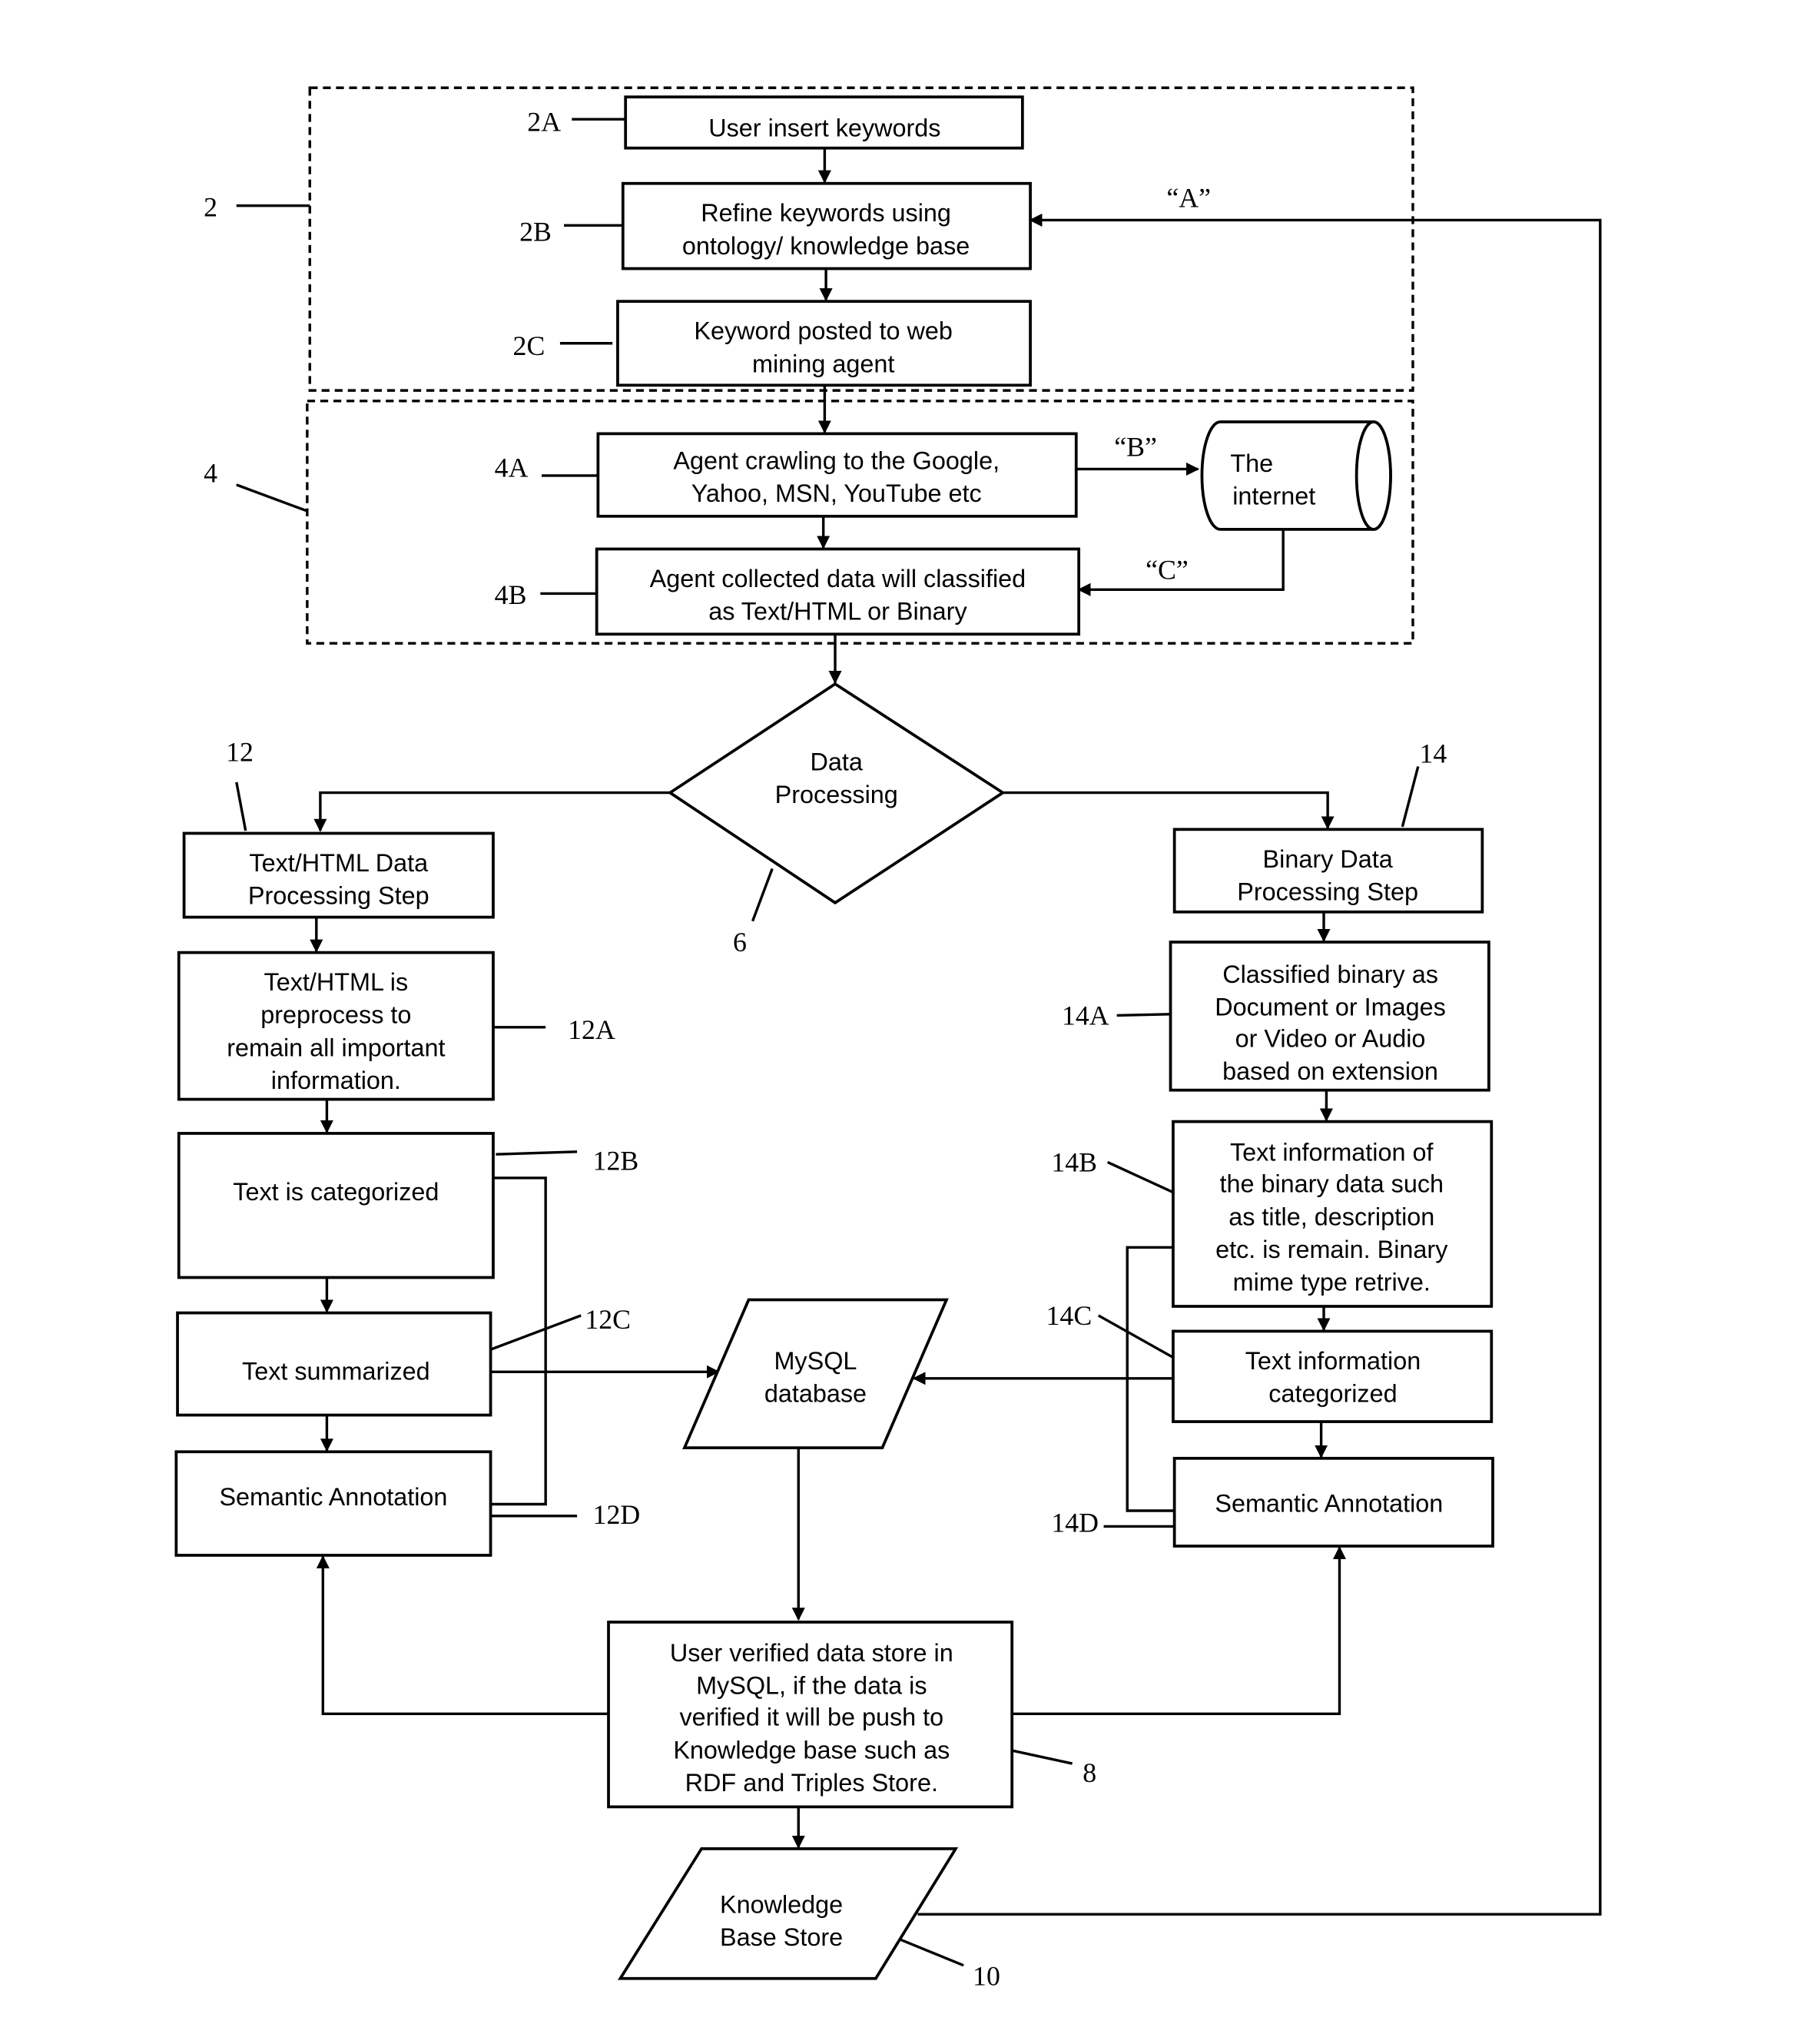  Describe the element at coordinates (811, 1750) in the screenshot. I see `step-text: Knowledge base such as` at that location.